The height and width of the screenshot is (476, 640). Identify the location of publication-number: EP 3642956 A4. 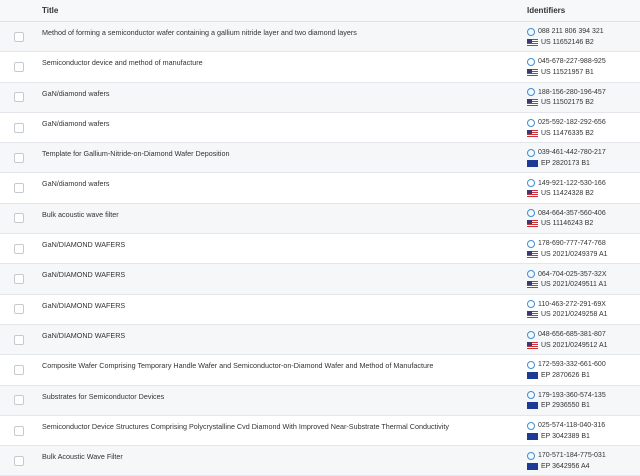
(565, 466).